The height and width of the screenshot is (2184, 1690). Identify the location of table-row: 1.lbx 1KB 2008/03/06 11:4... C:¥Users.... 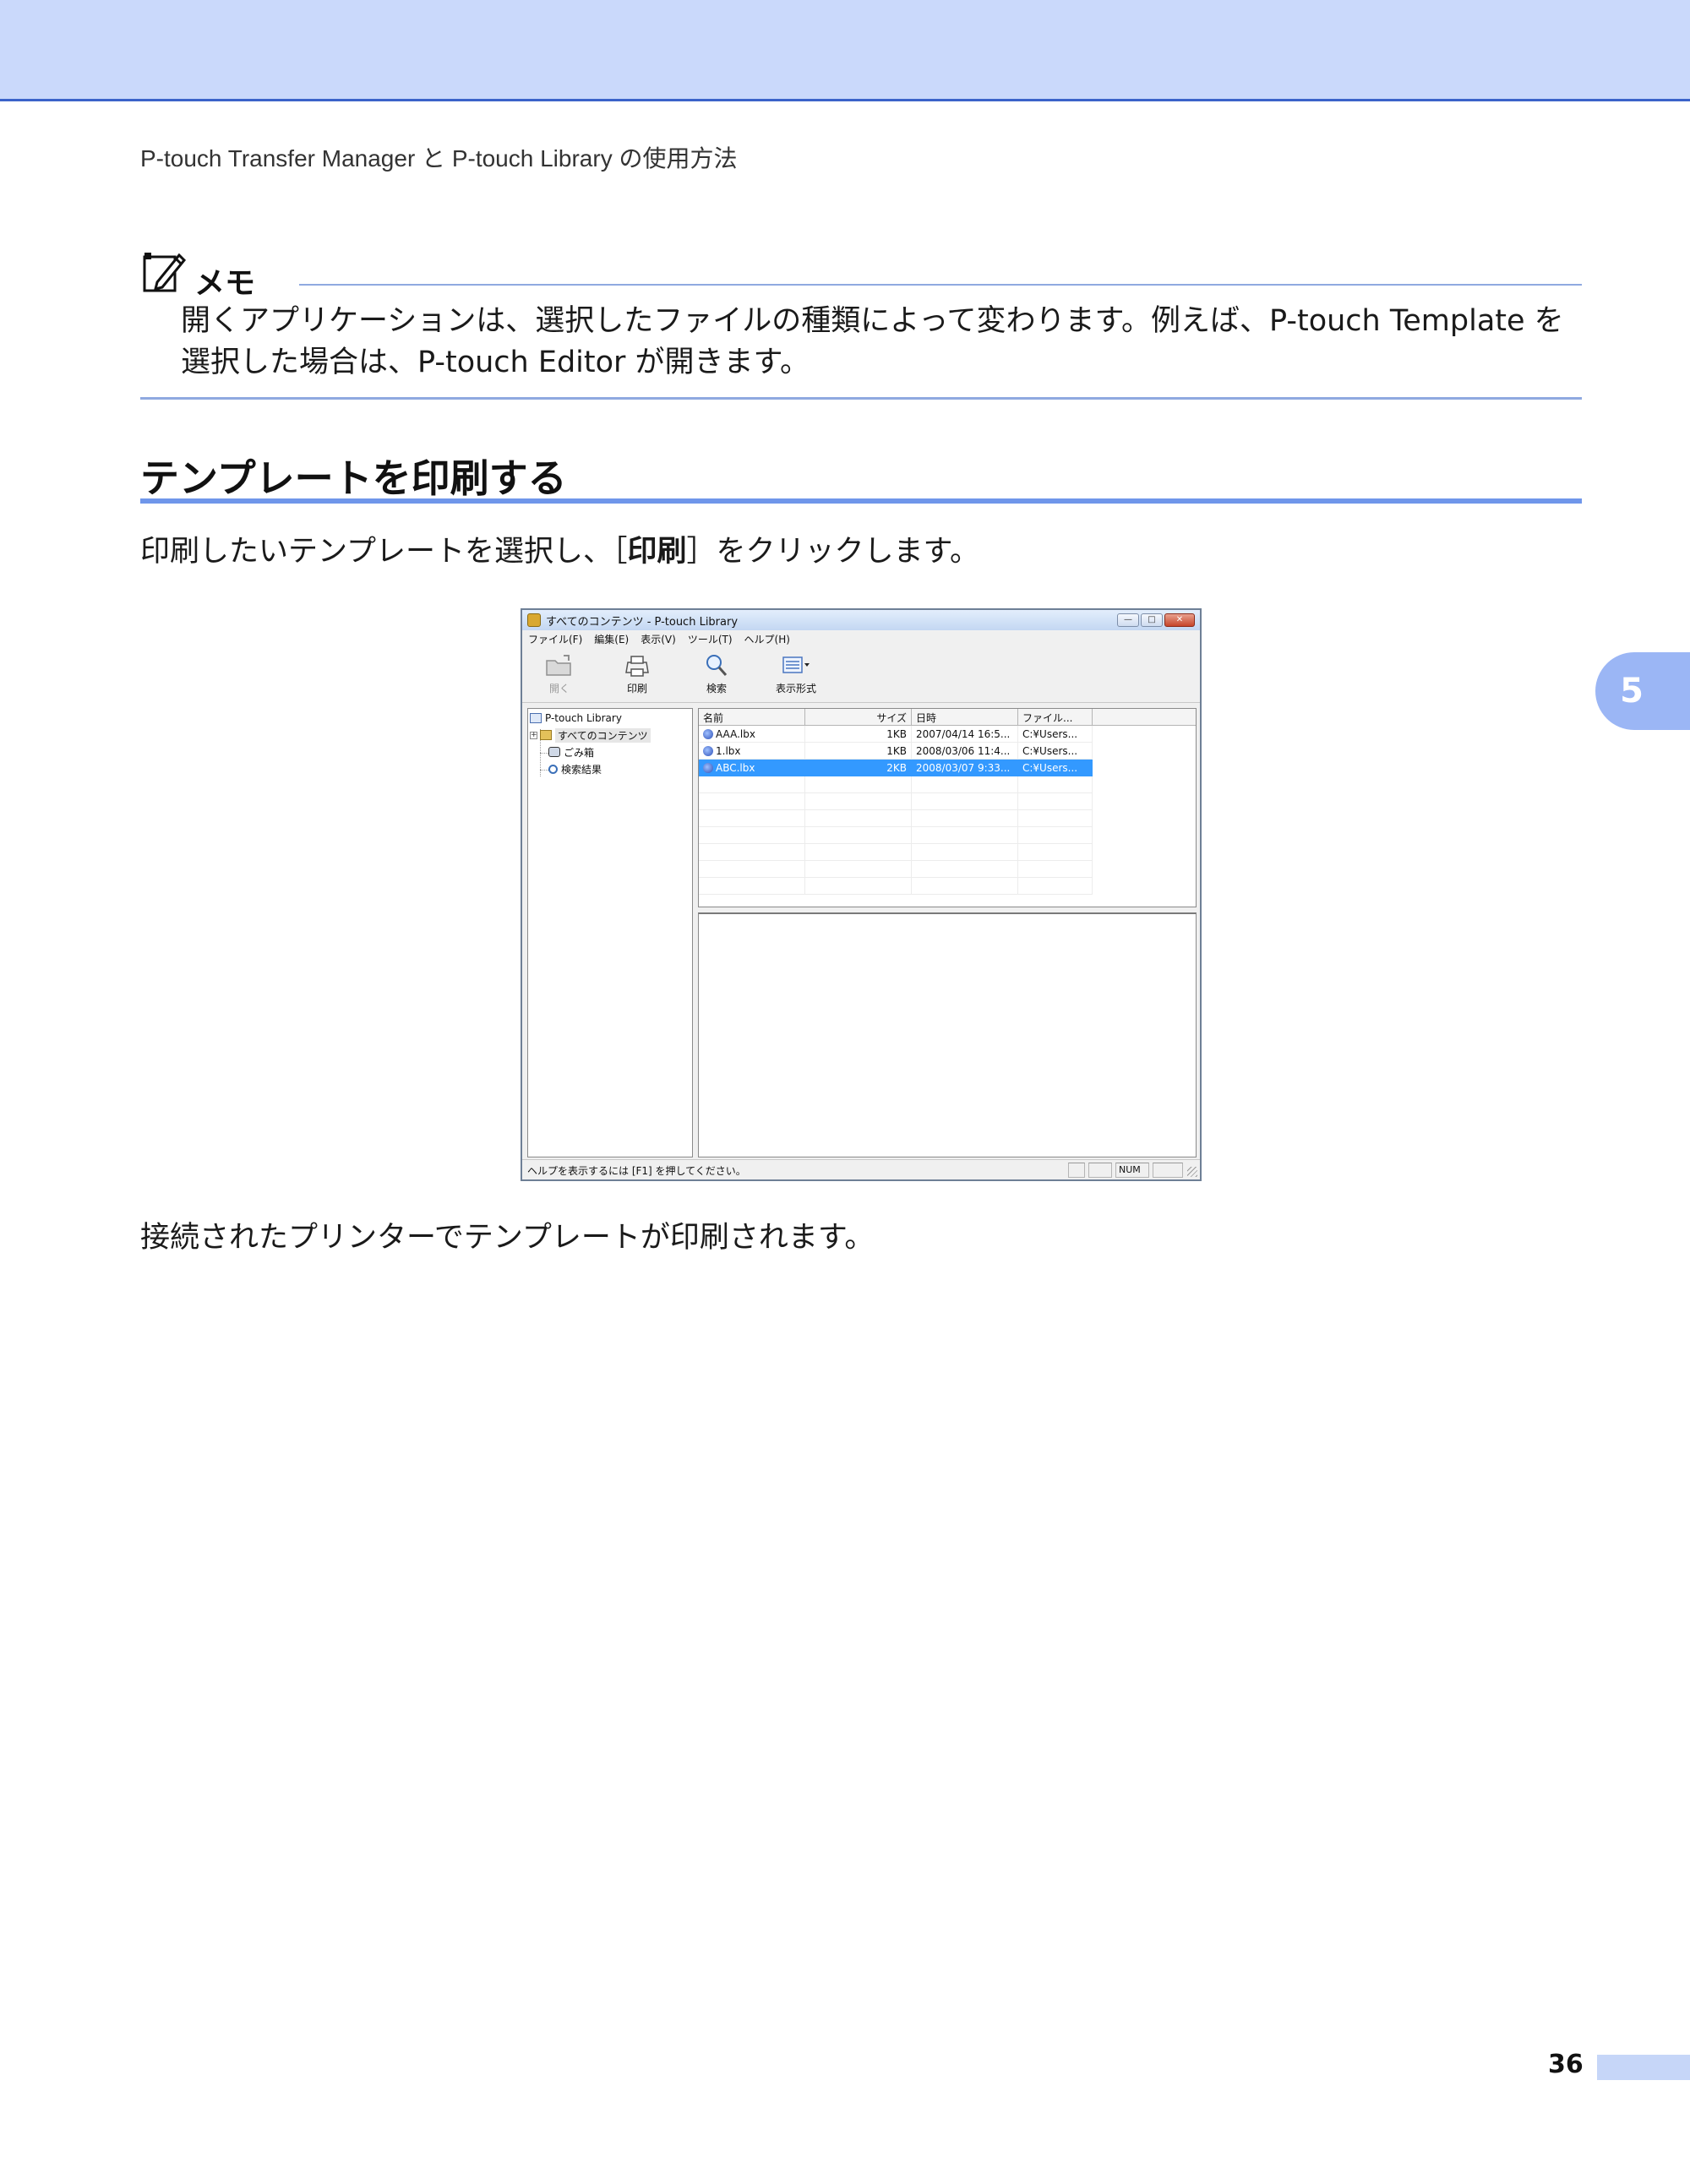
(947, 751).